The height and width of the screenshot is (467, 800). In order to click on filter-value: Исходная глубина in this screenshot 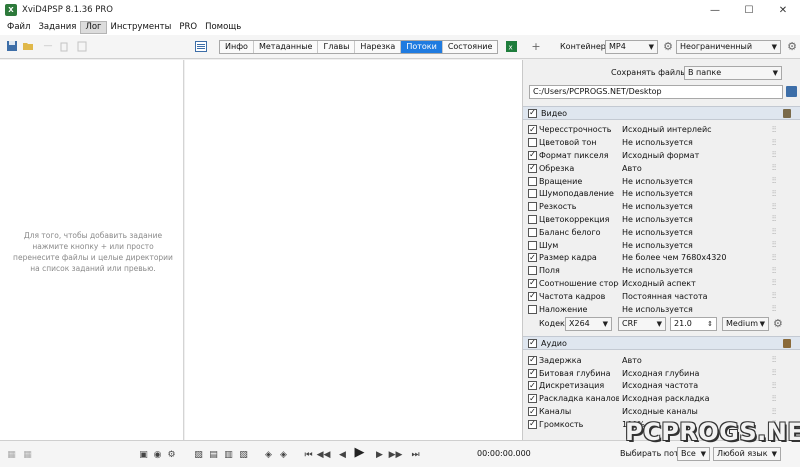, I will do `click(660, 373)`.